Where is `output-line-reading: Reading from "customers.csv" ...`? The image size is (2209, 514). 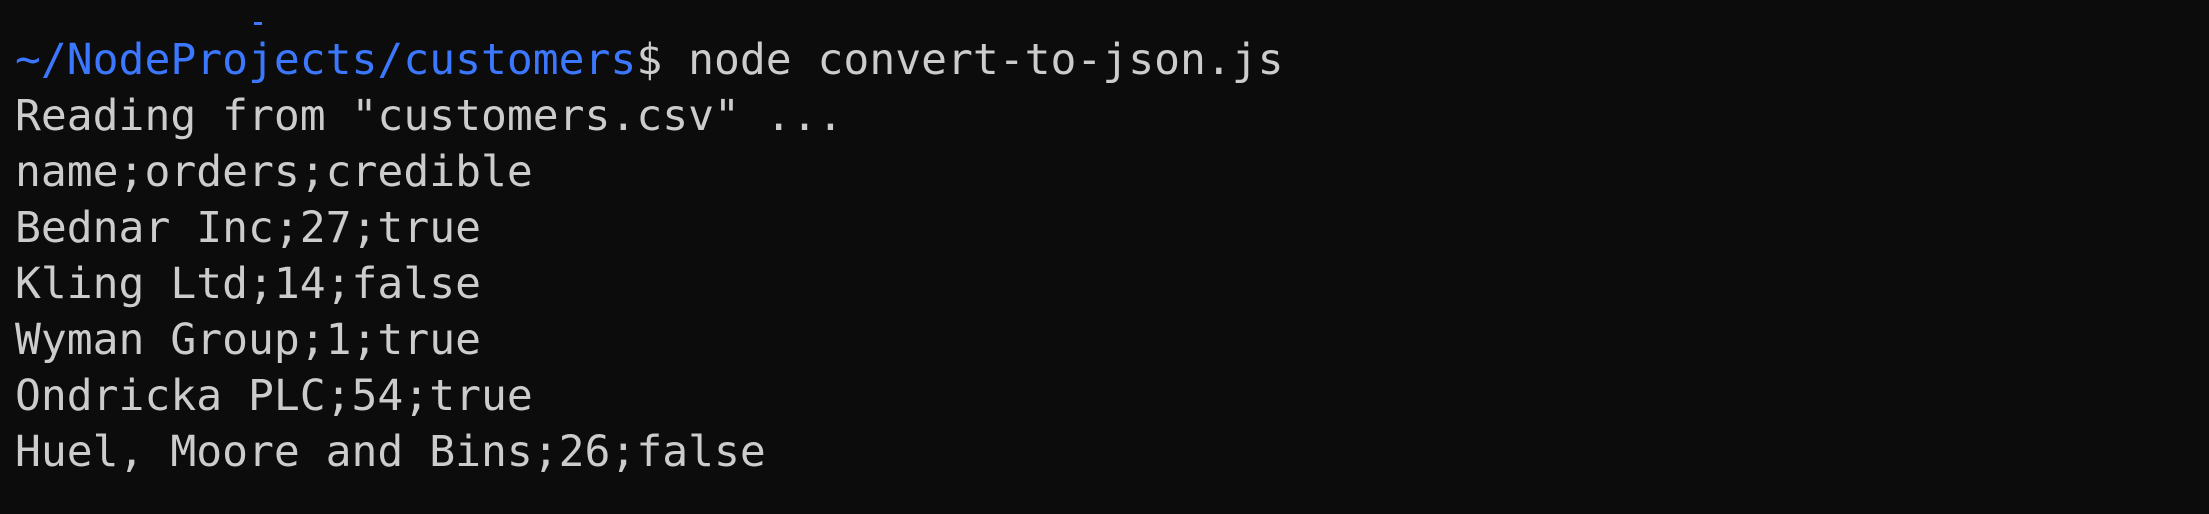 output-line-reading: Reading from "customers.csv" ... is located at coordinates (429, 116).